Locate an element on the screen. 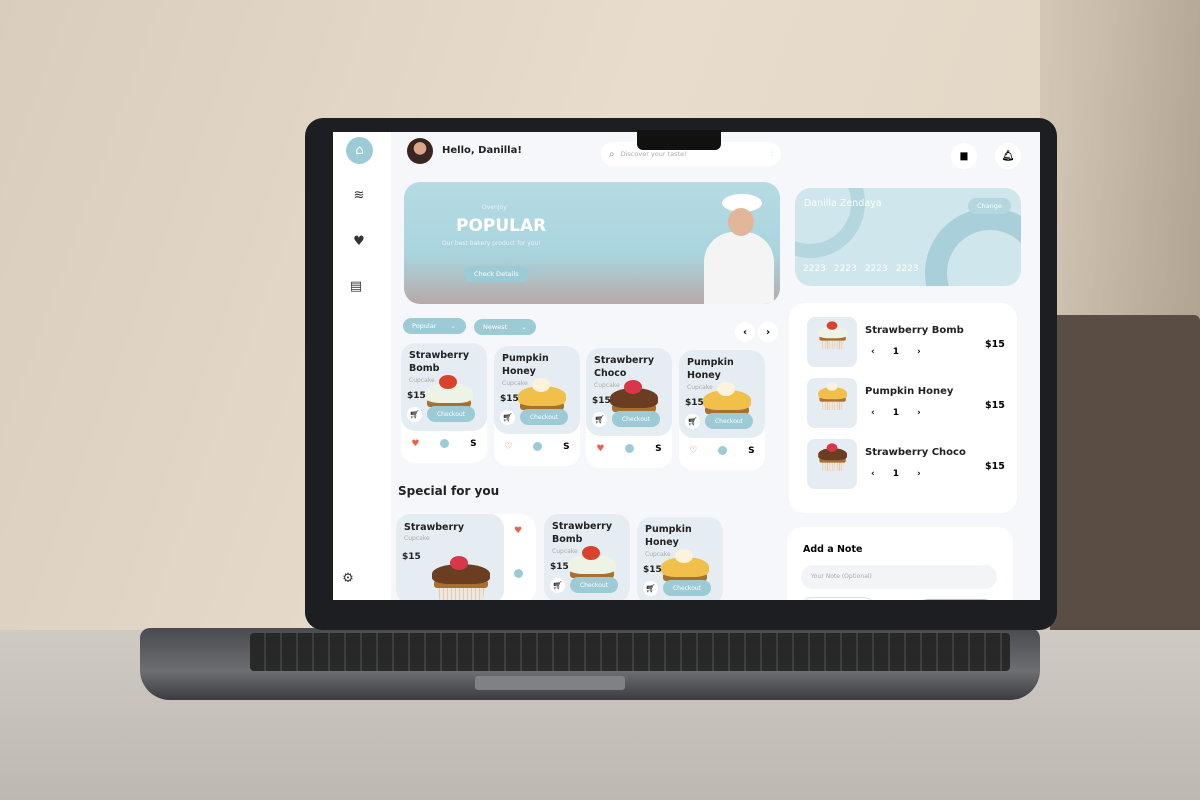 This screenshot has width=1200, height=800. banner-title: POPULAR is located at coordinates (501, 226).